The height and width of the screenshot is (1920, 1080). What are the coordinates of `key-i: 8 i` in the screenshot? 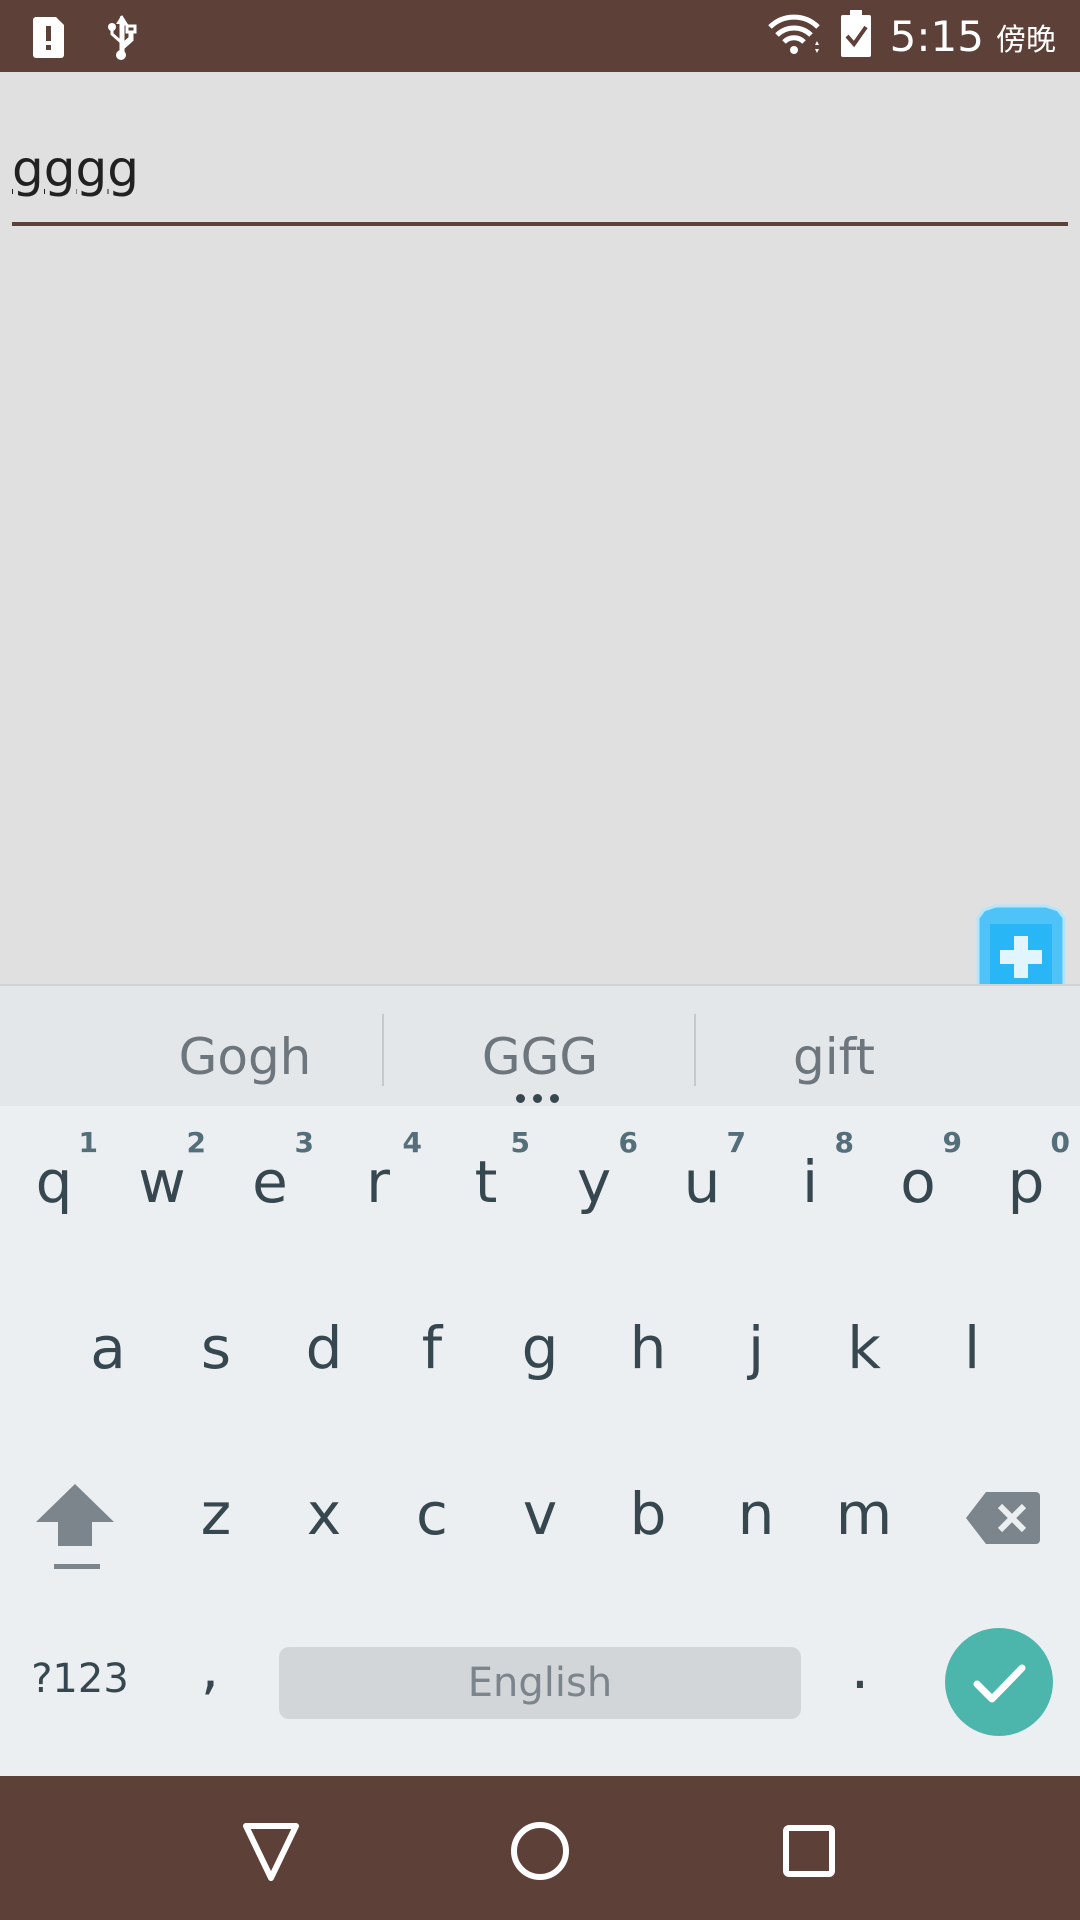 It's located at (810, 1183).